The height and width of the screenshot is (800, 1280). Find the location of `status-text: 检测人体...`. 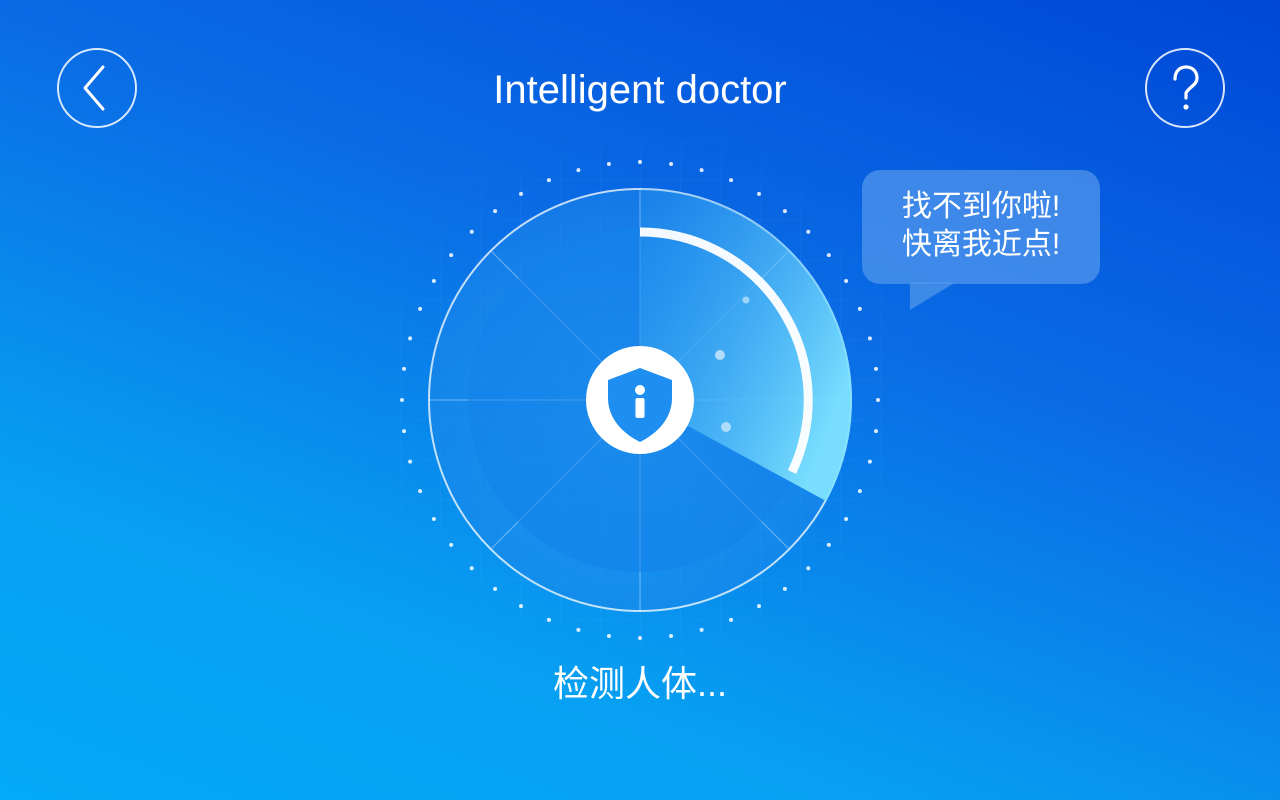

status-text: 检测人体... is located at coordinates (639, 683).